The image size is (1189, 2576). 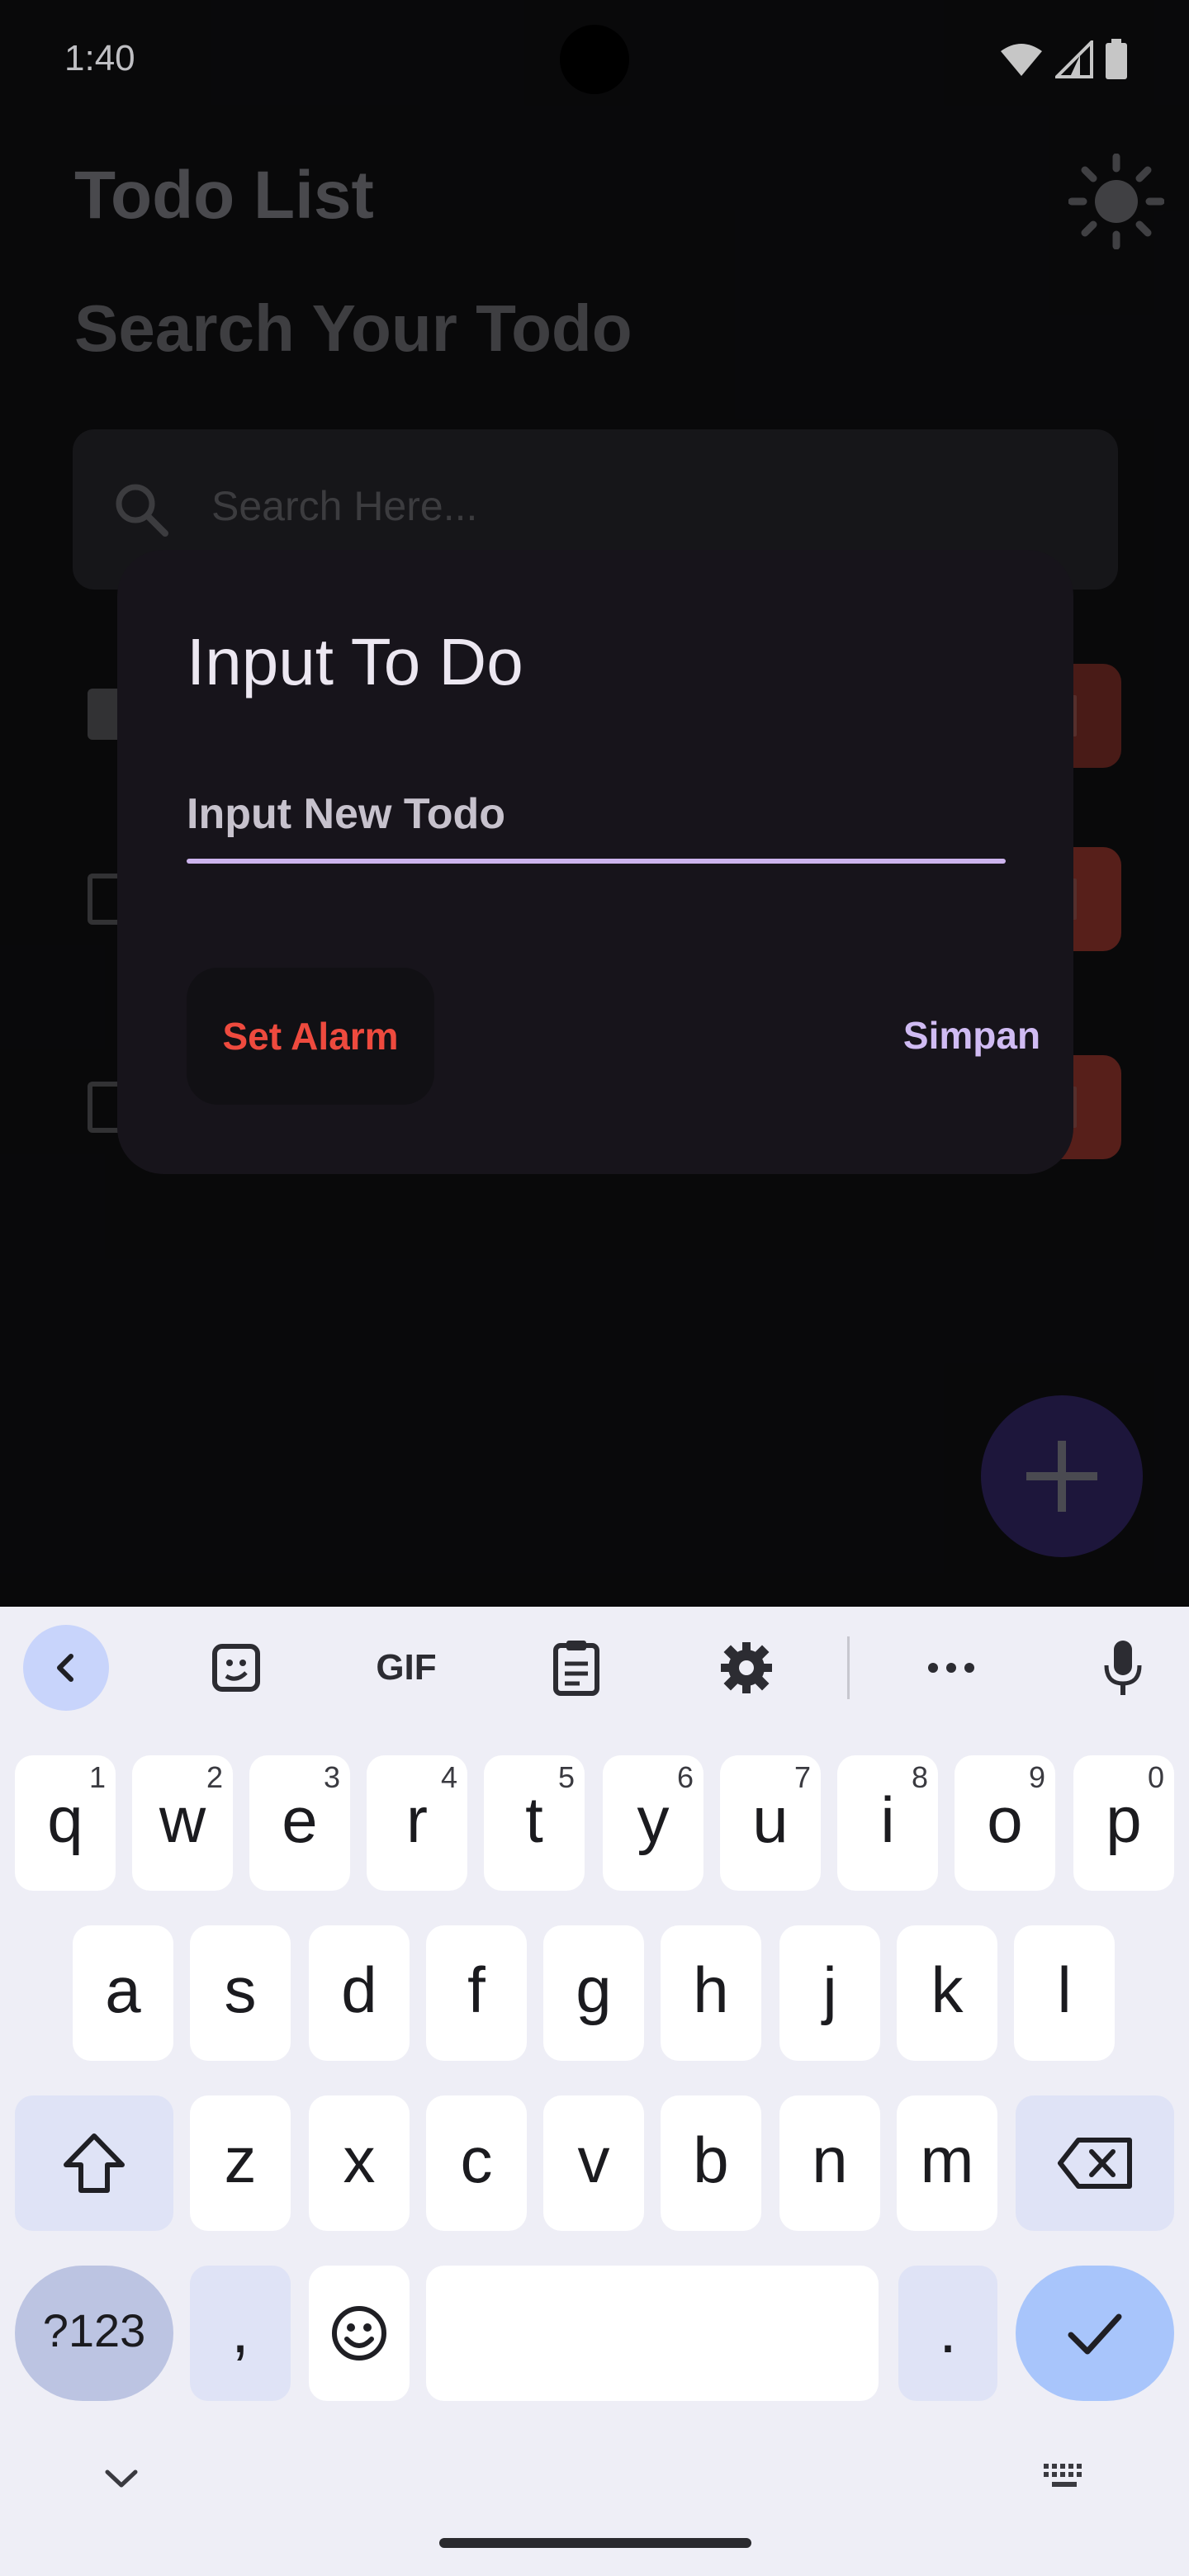 I want to click on more-icon, so click(x=951, y=1668).